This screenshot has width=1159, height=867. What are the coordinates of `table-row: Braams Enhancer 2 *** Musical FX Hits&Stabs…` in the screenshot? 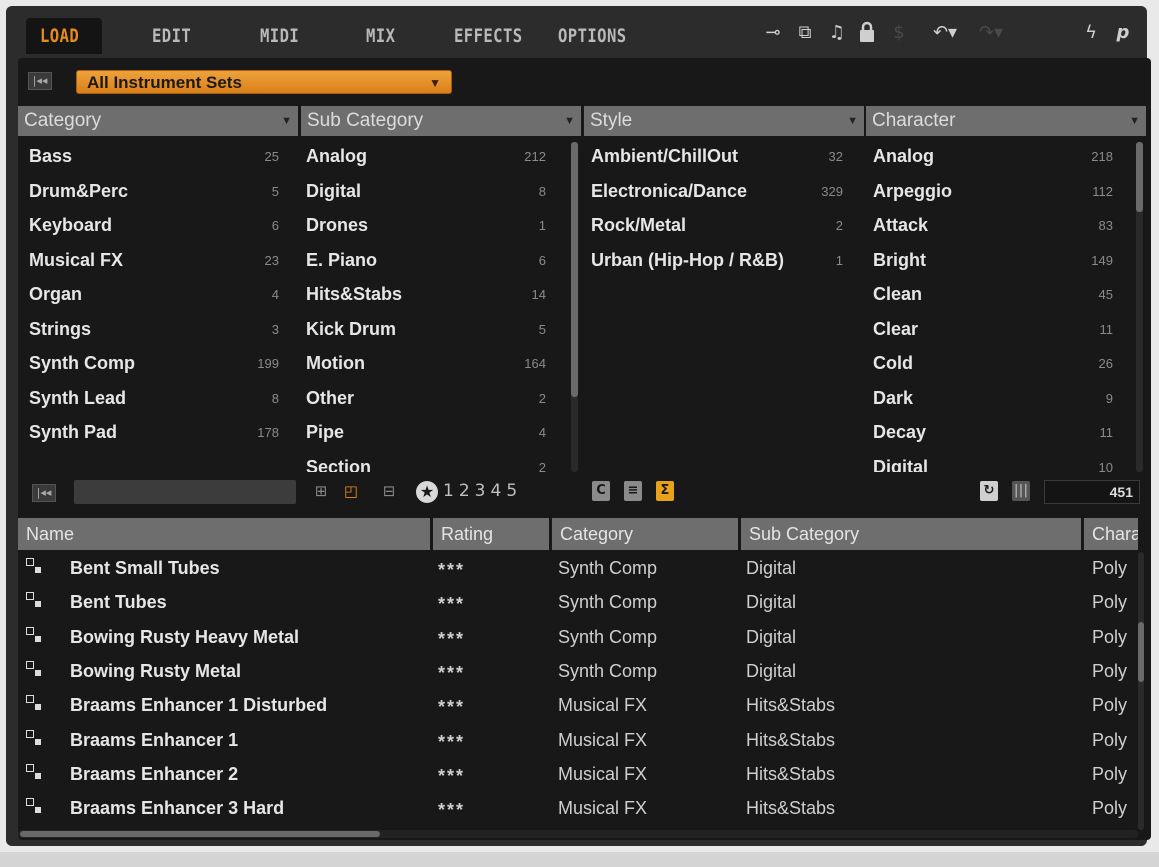 It's located at (578, 775).